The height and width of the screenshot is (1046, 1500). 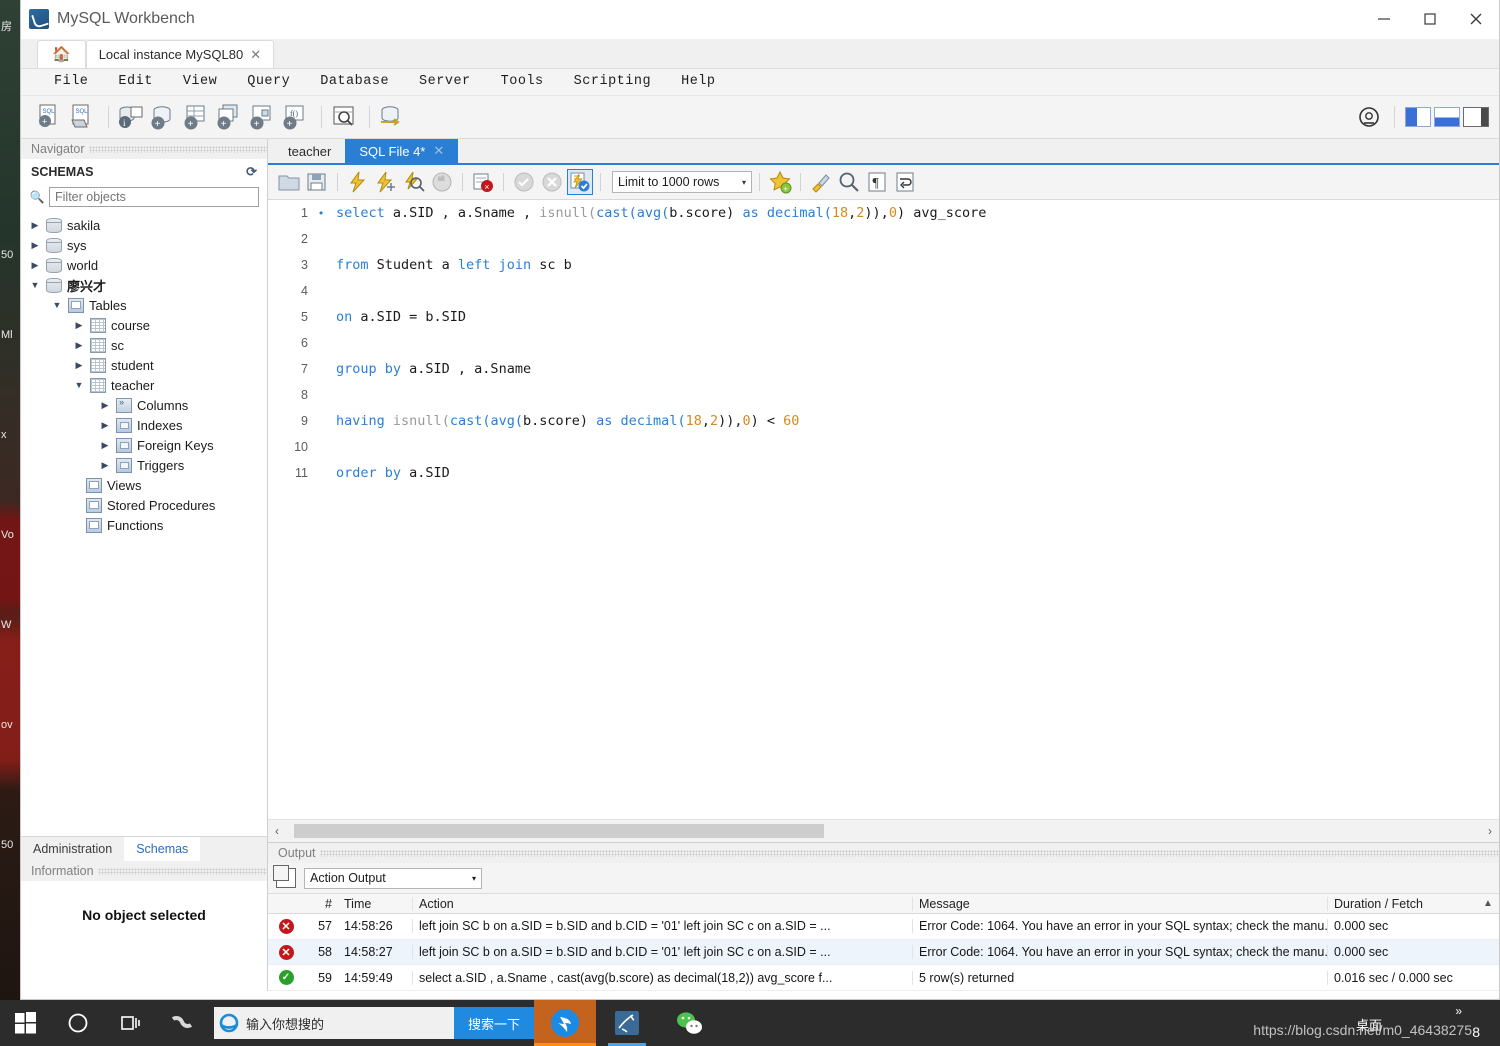 I want to click on output-view-select: Action Output ▾, so click(x=393, y=878).